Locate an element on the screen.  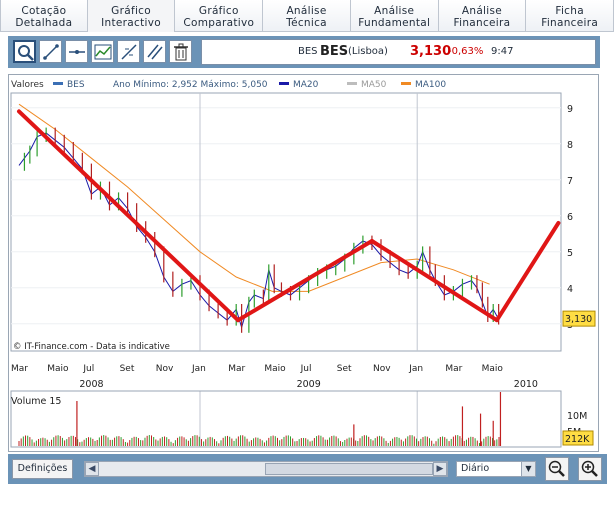
tab-3: Análise Técnica is located at coordinates (307, 16).